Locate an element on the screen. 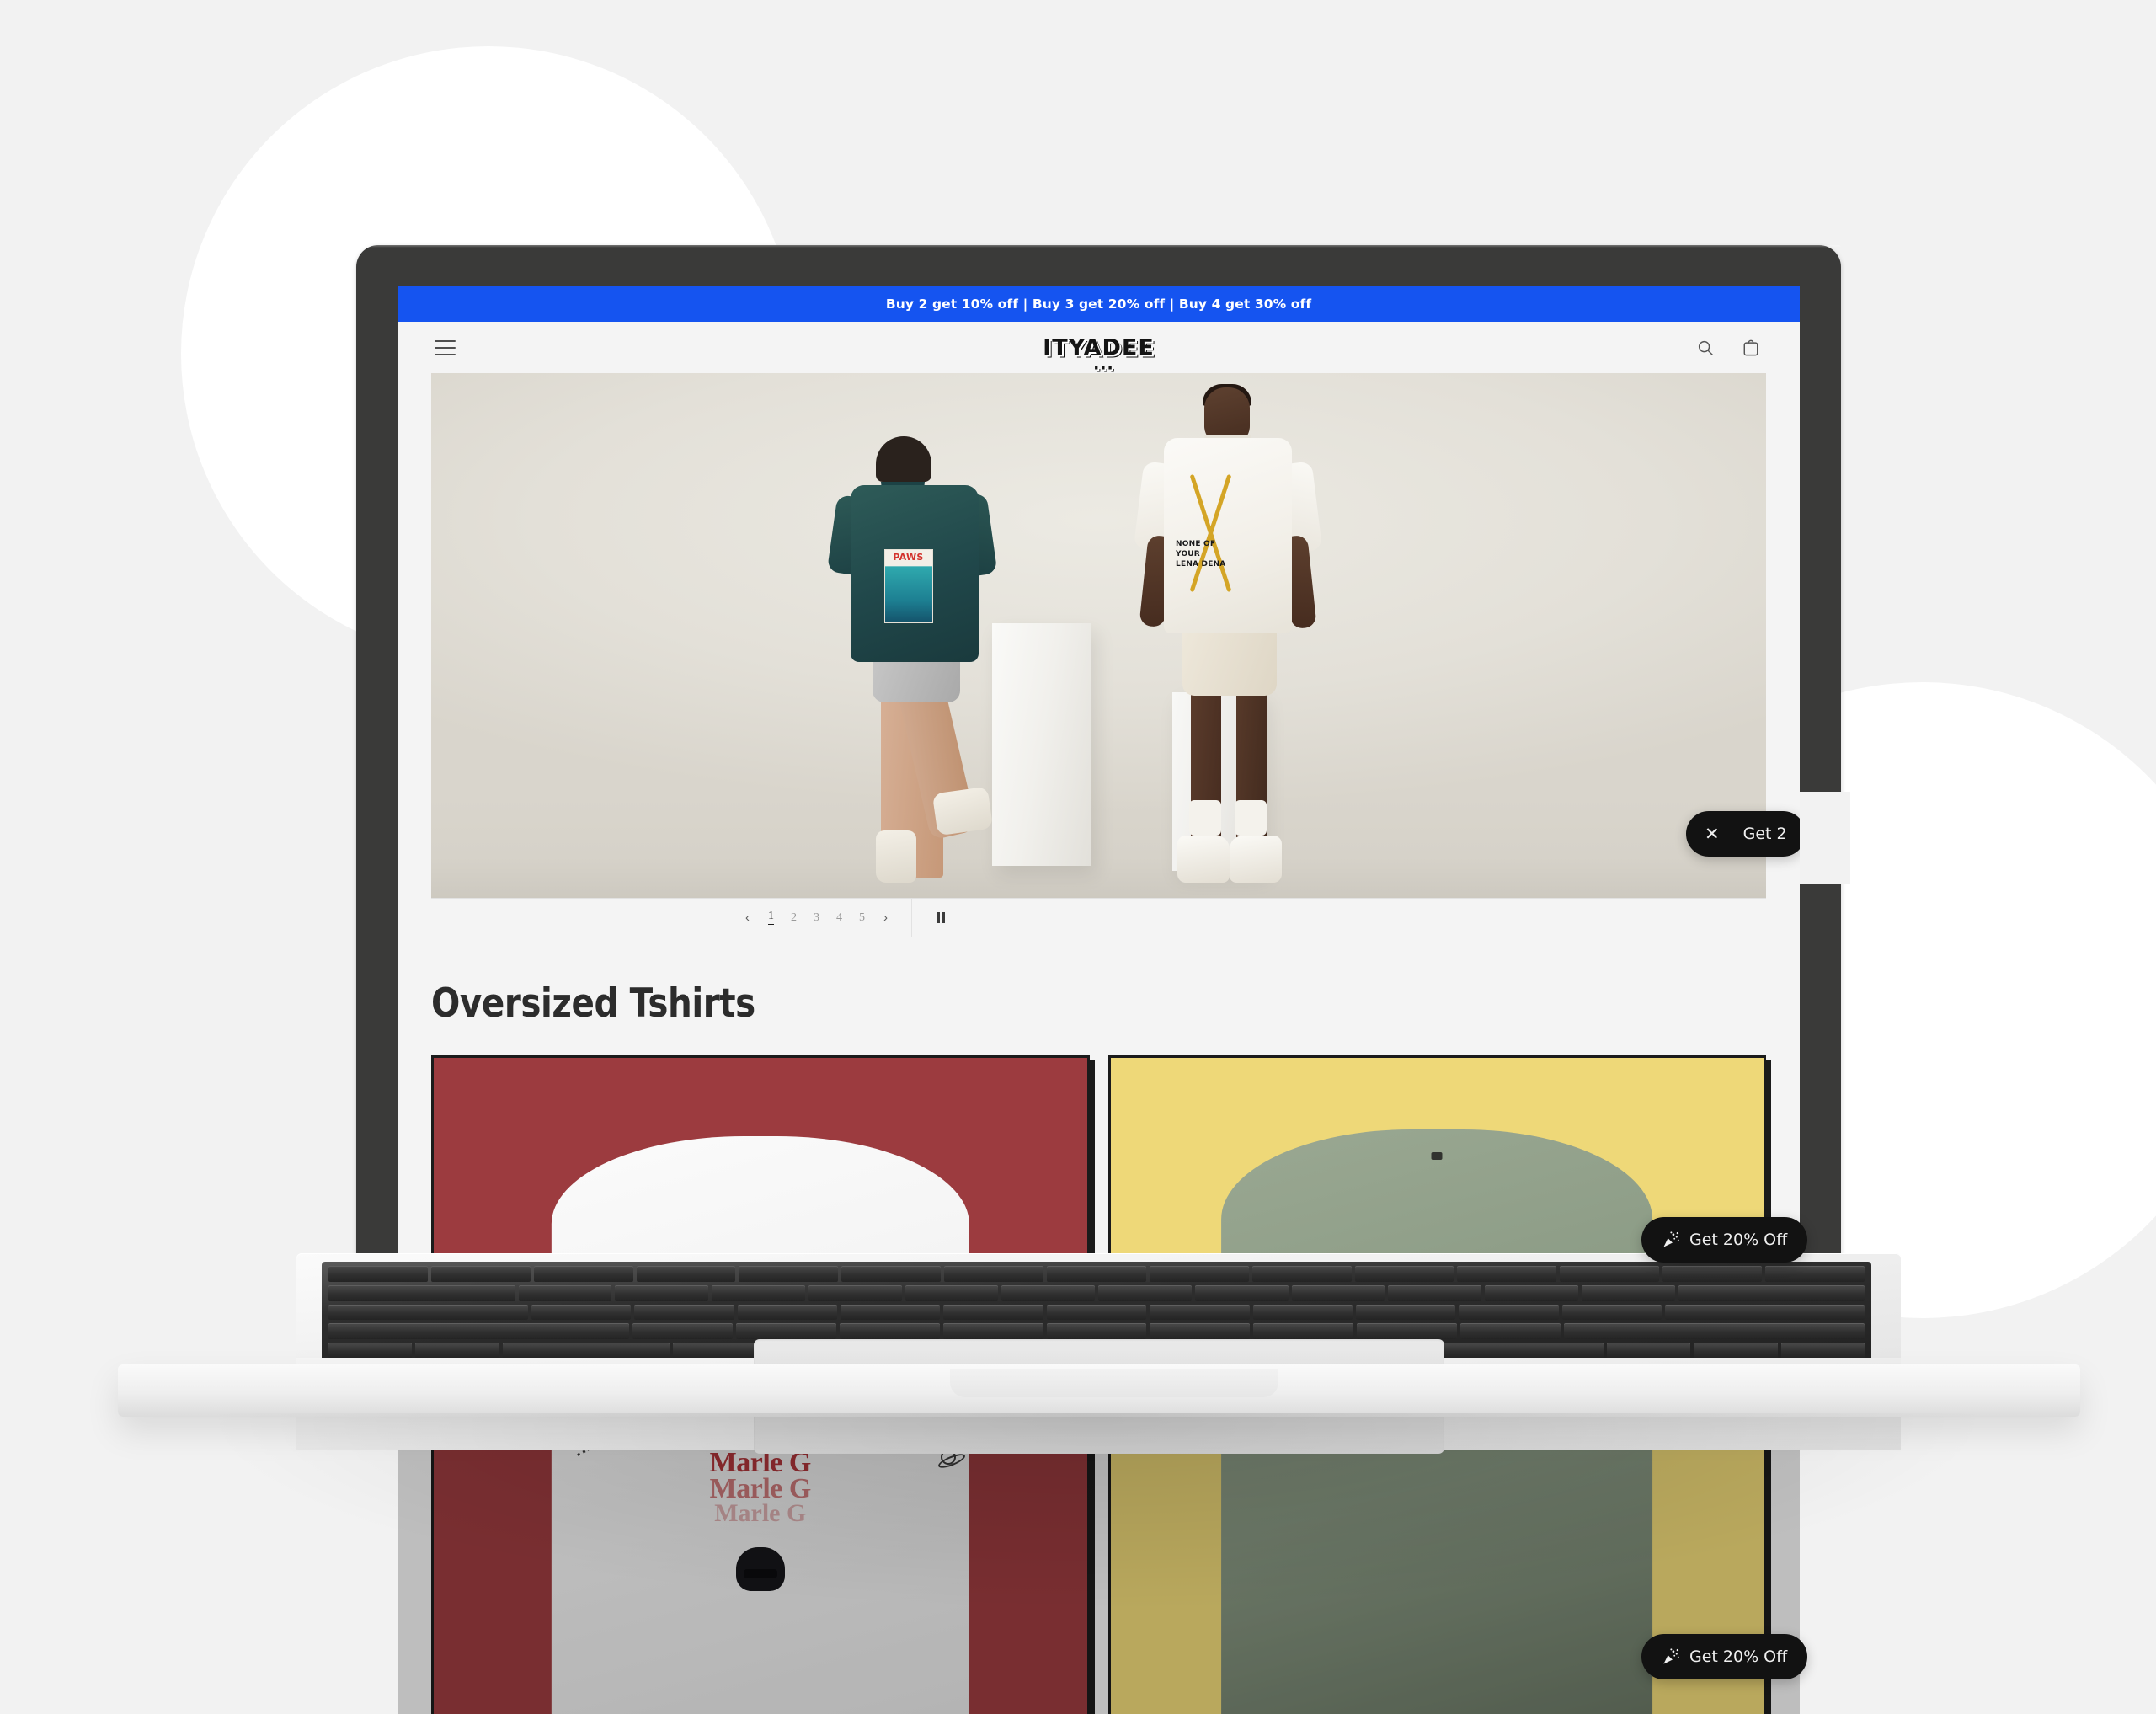 Image resolution: width=2156 pixels, height=1714 pixels. promo-badge-bottom: Get 20% Off is located at coordinates (1724, 1656).